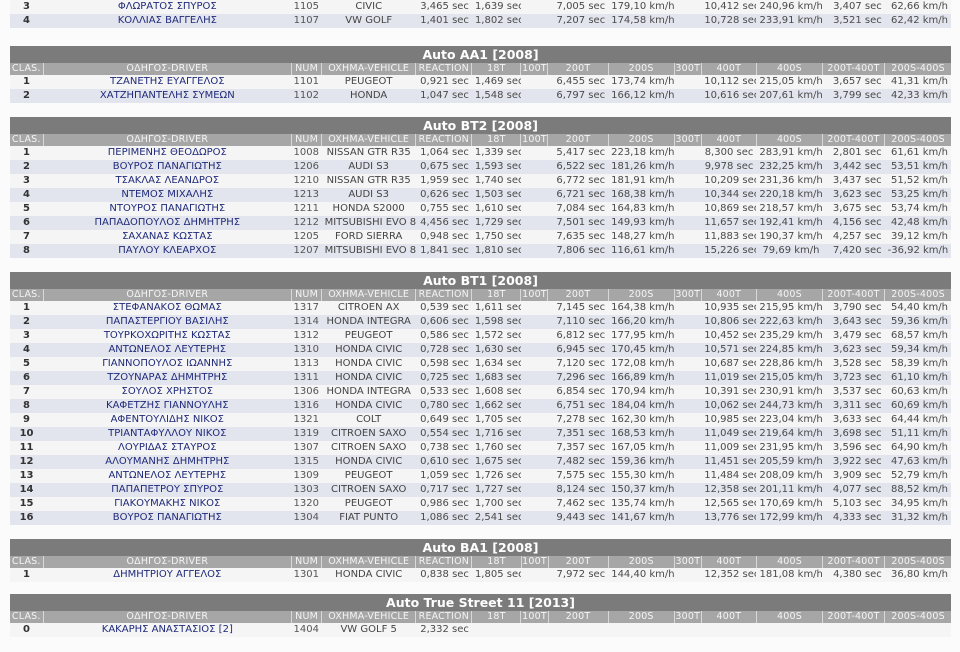 This screenshot has height=652, width=960. What do you see at coordinates (853, 251) in the screenshot?
I see `diff-time-cell: 7,420 sec` at bounding box center [853, 251].